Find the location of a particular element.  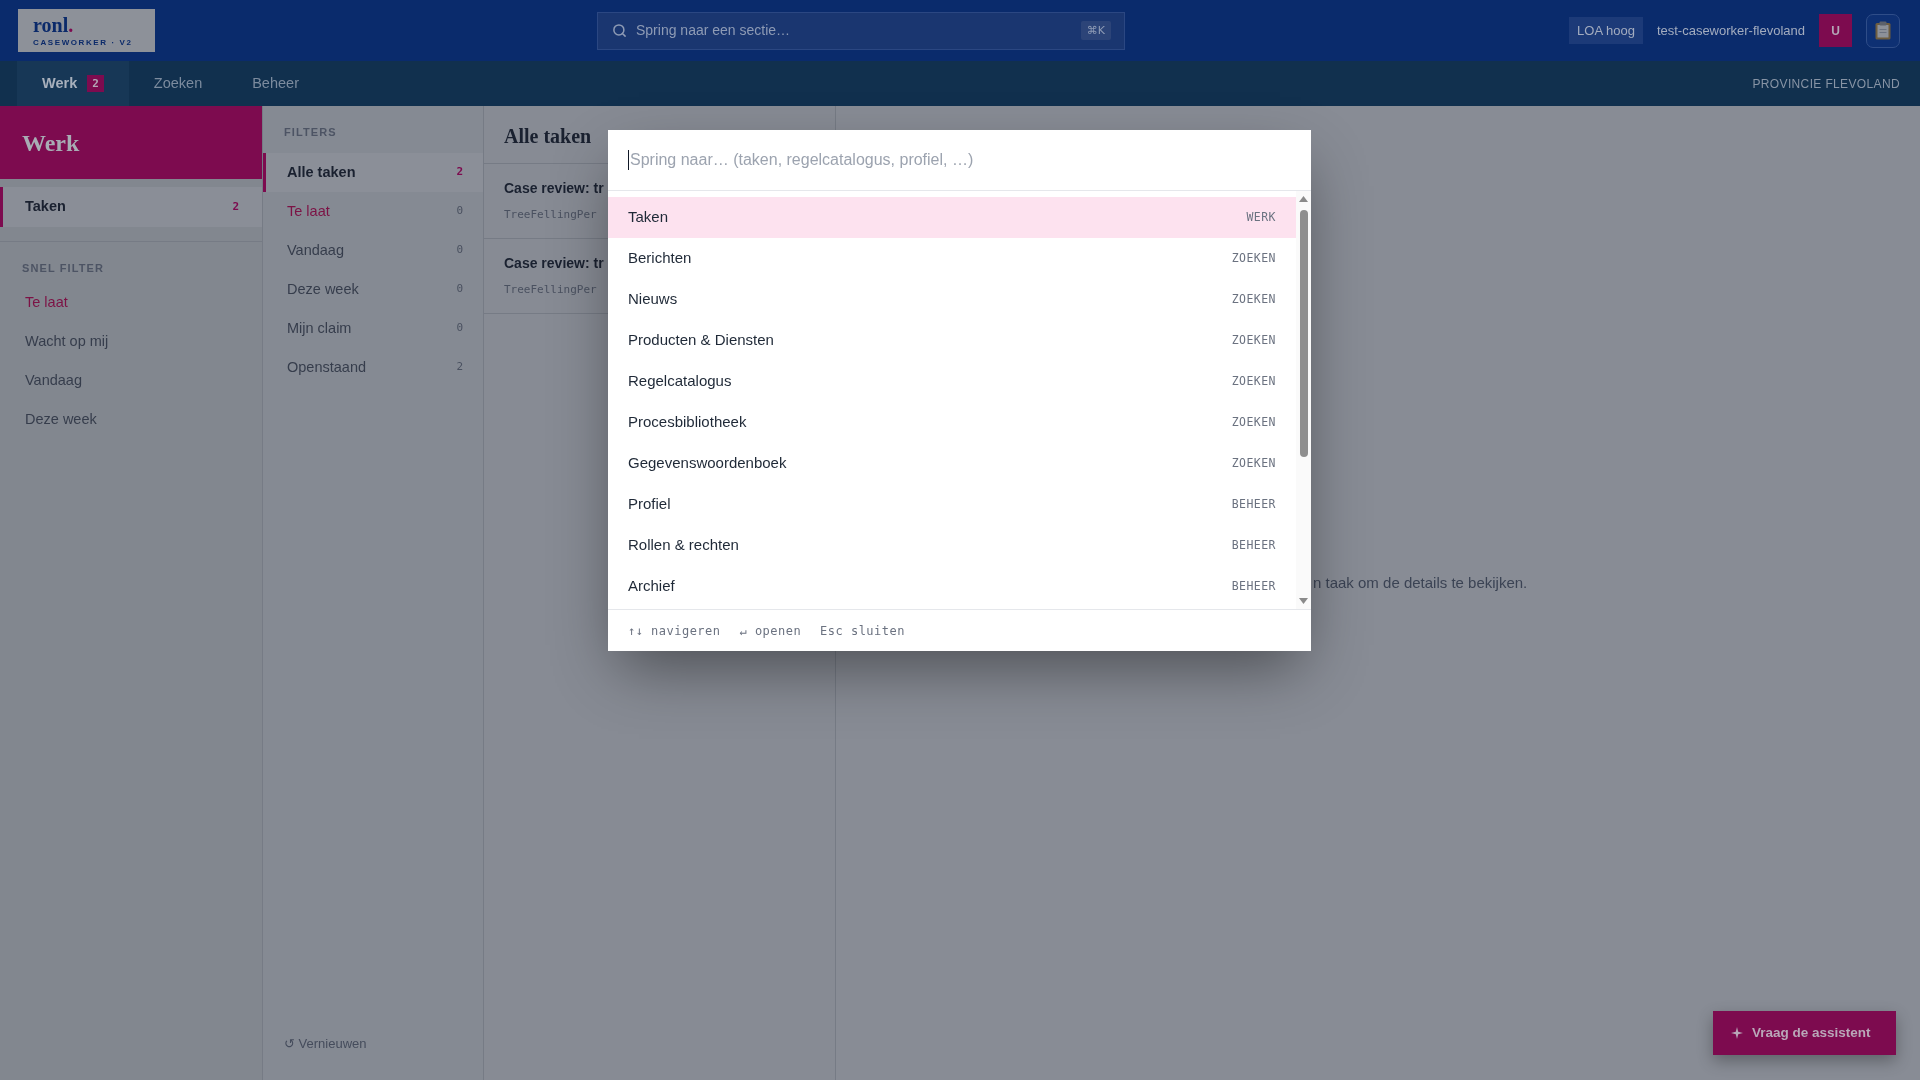

clipboard-icon is located at coordinates (1883, 30).